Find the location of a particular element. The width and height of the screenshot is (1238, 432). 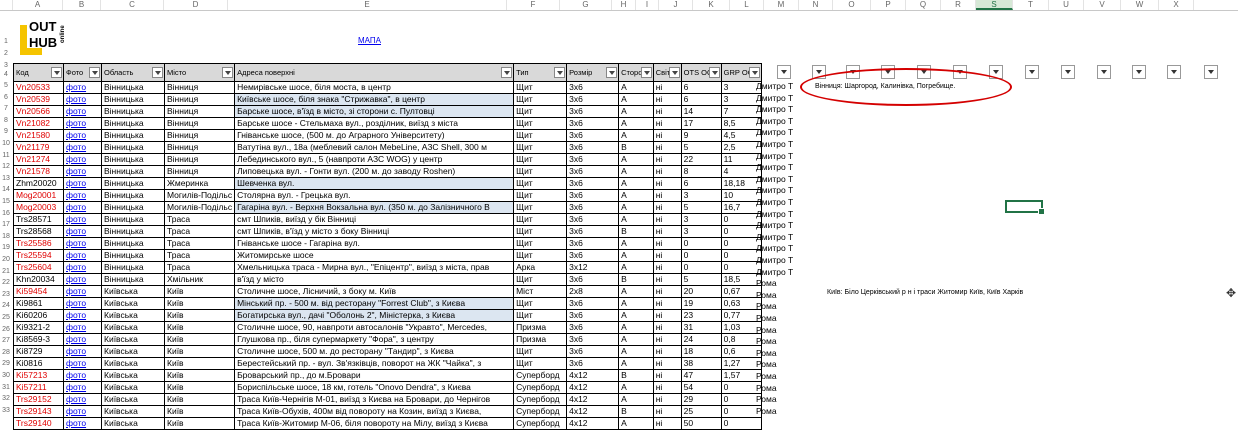

cell-ots: 31 is located at coordinates (701, 327).